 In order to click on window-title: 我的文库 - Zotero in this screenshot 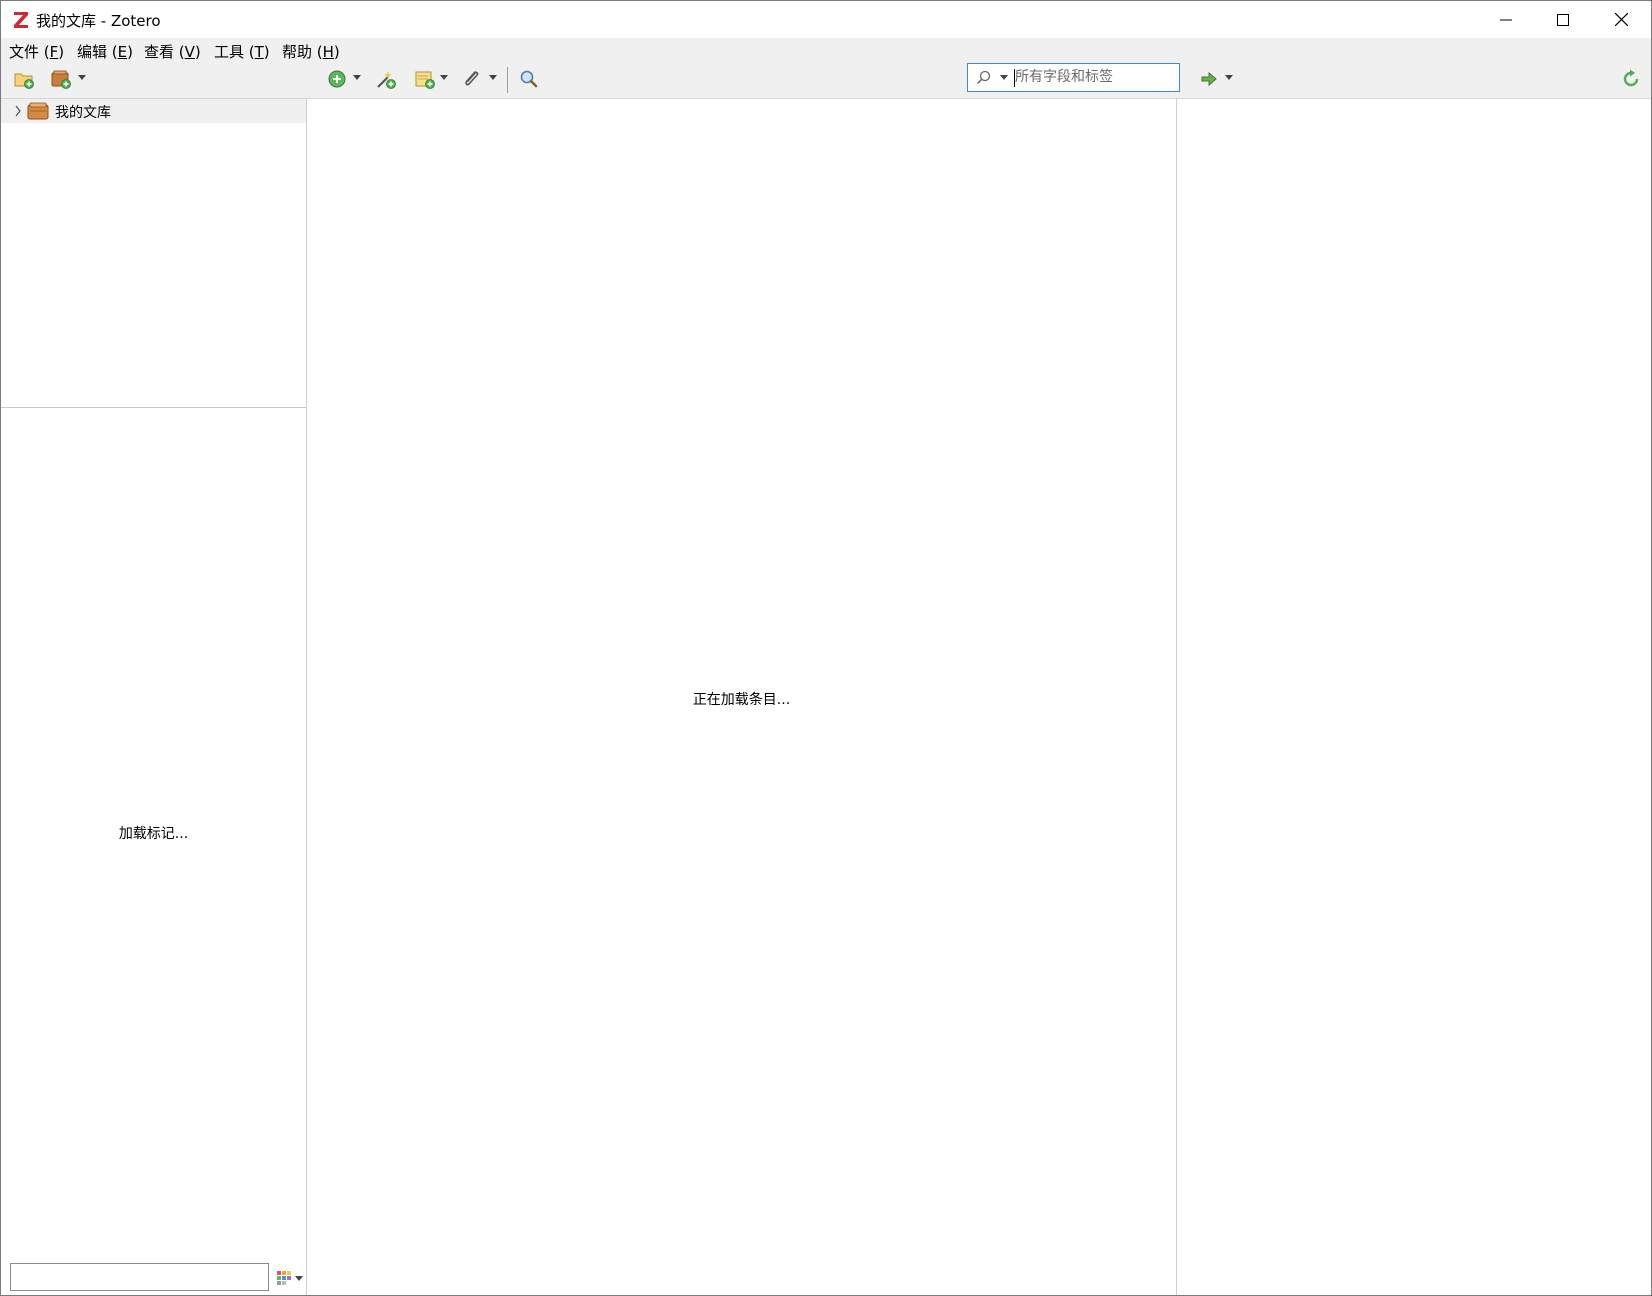, I will do `click(98, 21)`.